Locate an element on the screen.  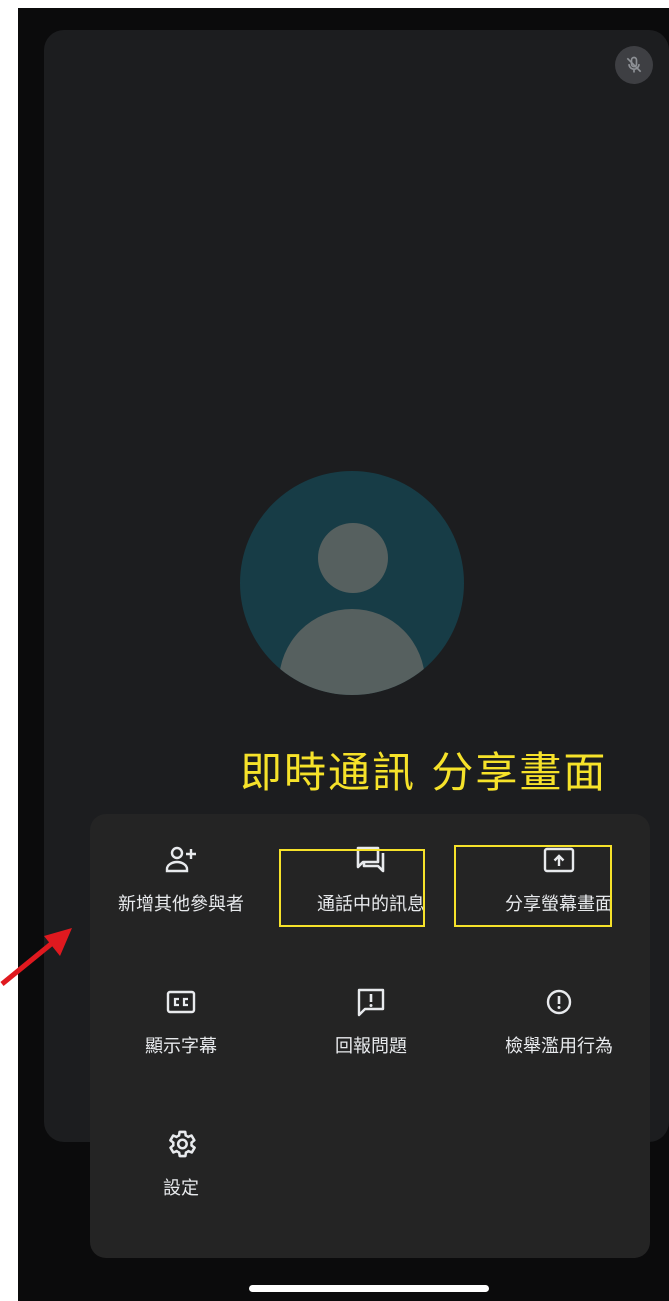
chat-icon is located at coordinates (371, 860).